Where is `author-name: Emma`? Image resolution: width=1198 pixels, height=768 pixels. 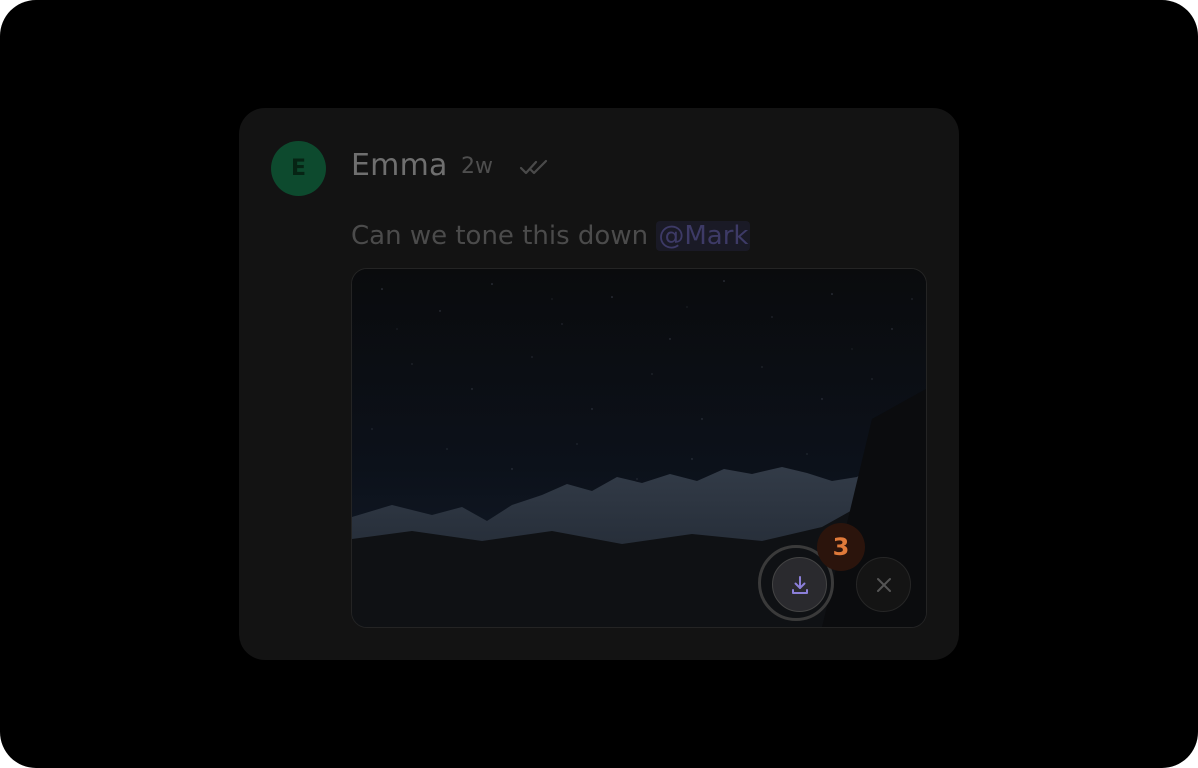 author-name: Emma is located at coordinates (399, 165).